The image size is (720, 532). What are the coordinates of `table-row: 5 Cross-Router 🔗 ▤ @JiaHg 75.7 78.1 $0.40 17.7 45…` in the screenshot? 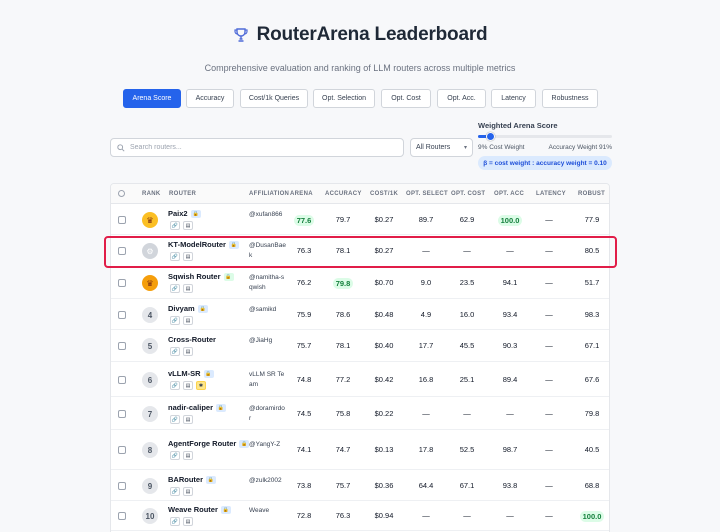 It's located at (360, 346).